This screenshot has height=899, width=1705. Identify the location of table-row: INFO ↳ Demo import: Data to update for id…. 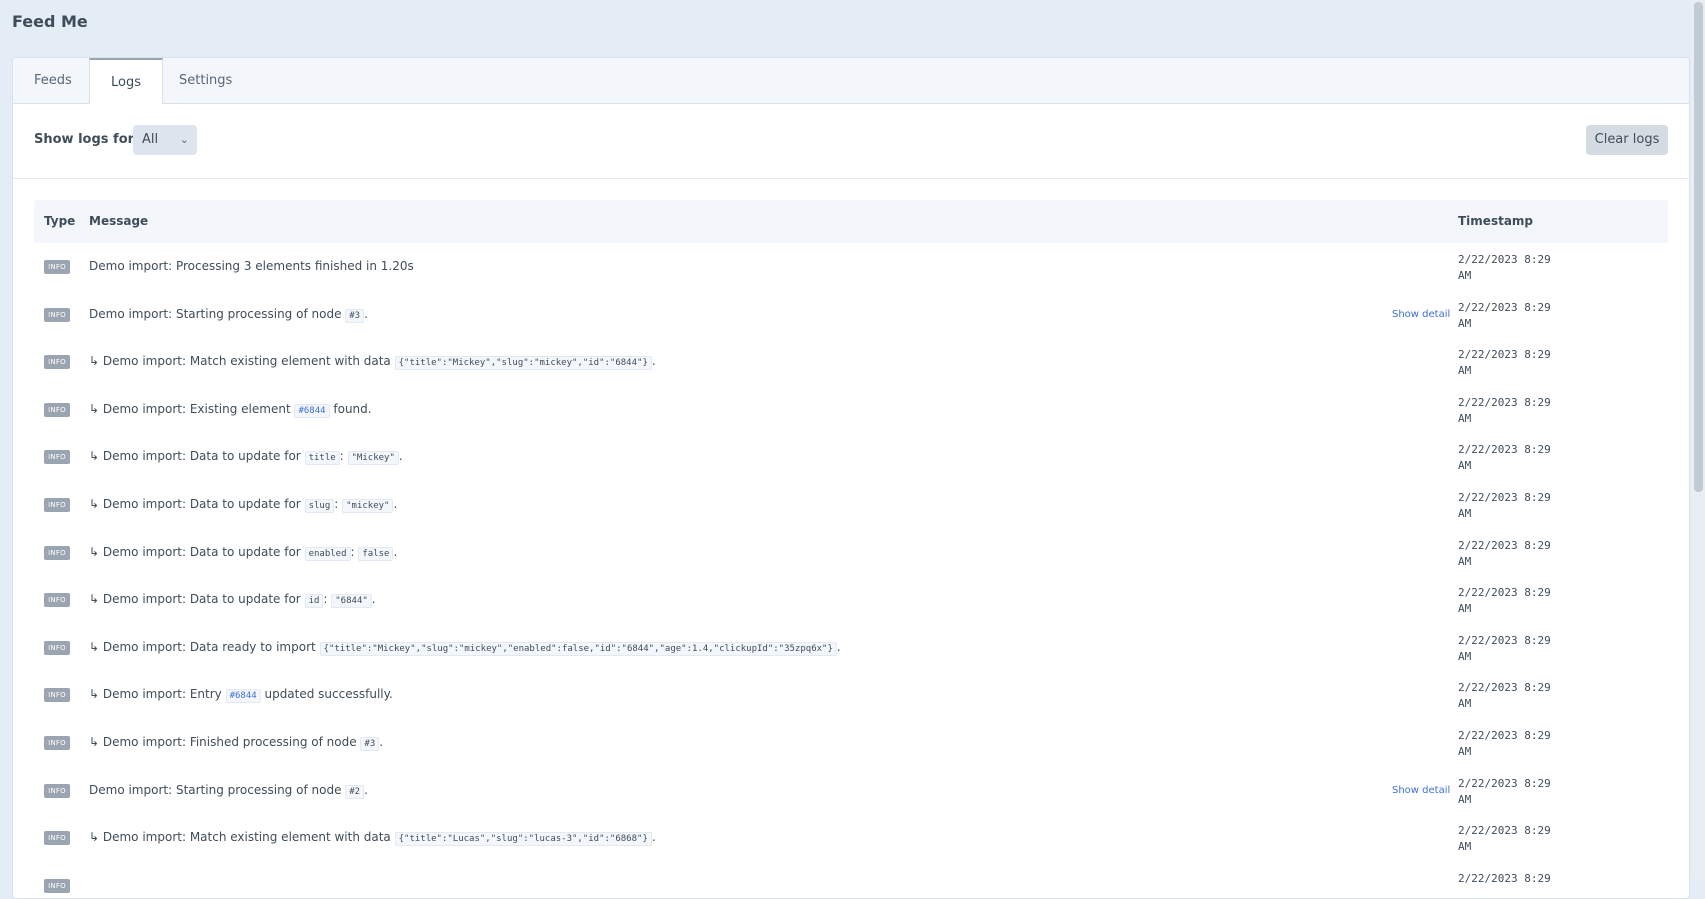
(851, 600).